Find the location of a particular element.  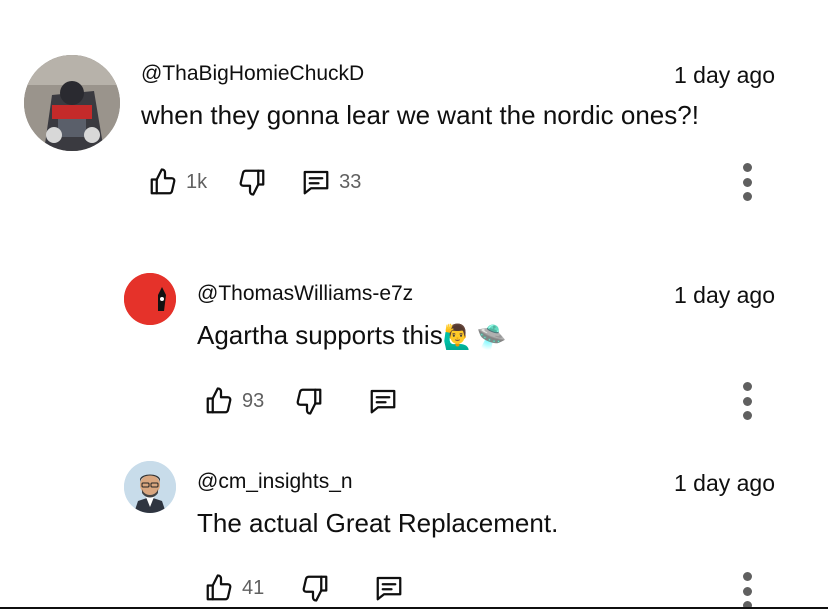

comment-actions: 1k 33 is located at coordinates (254, 182).